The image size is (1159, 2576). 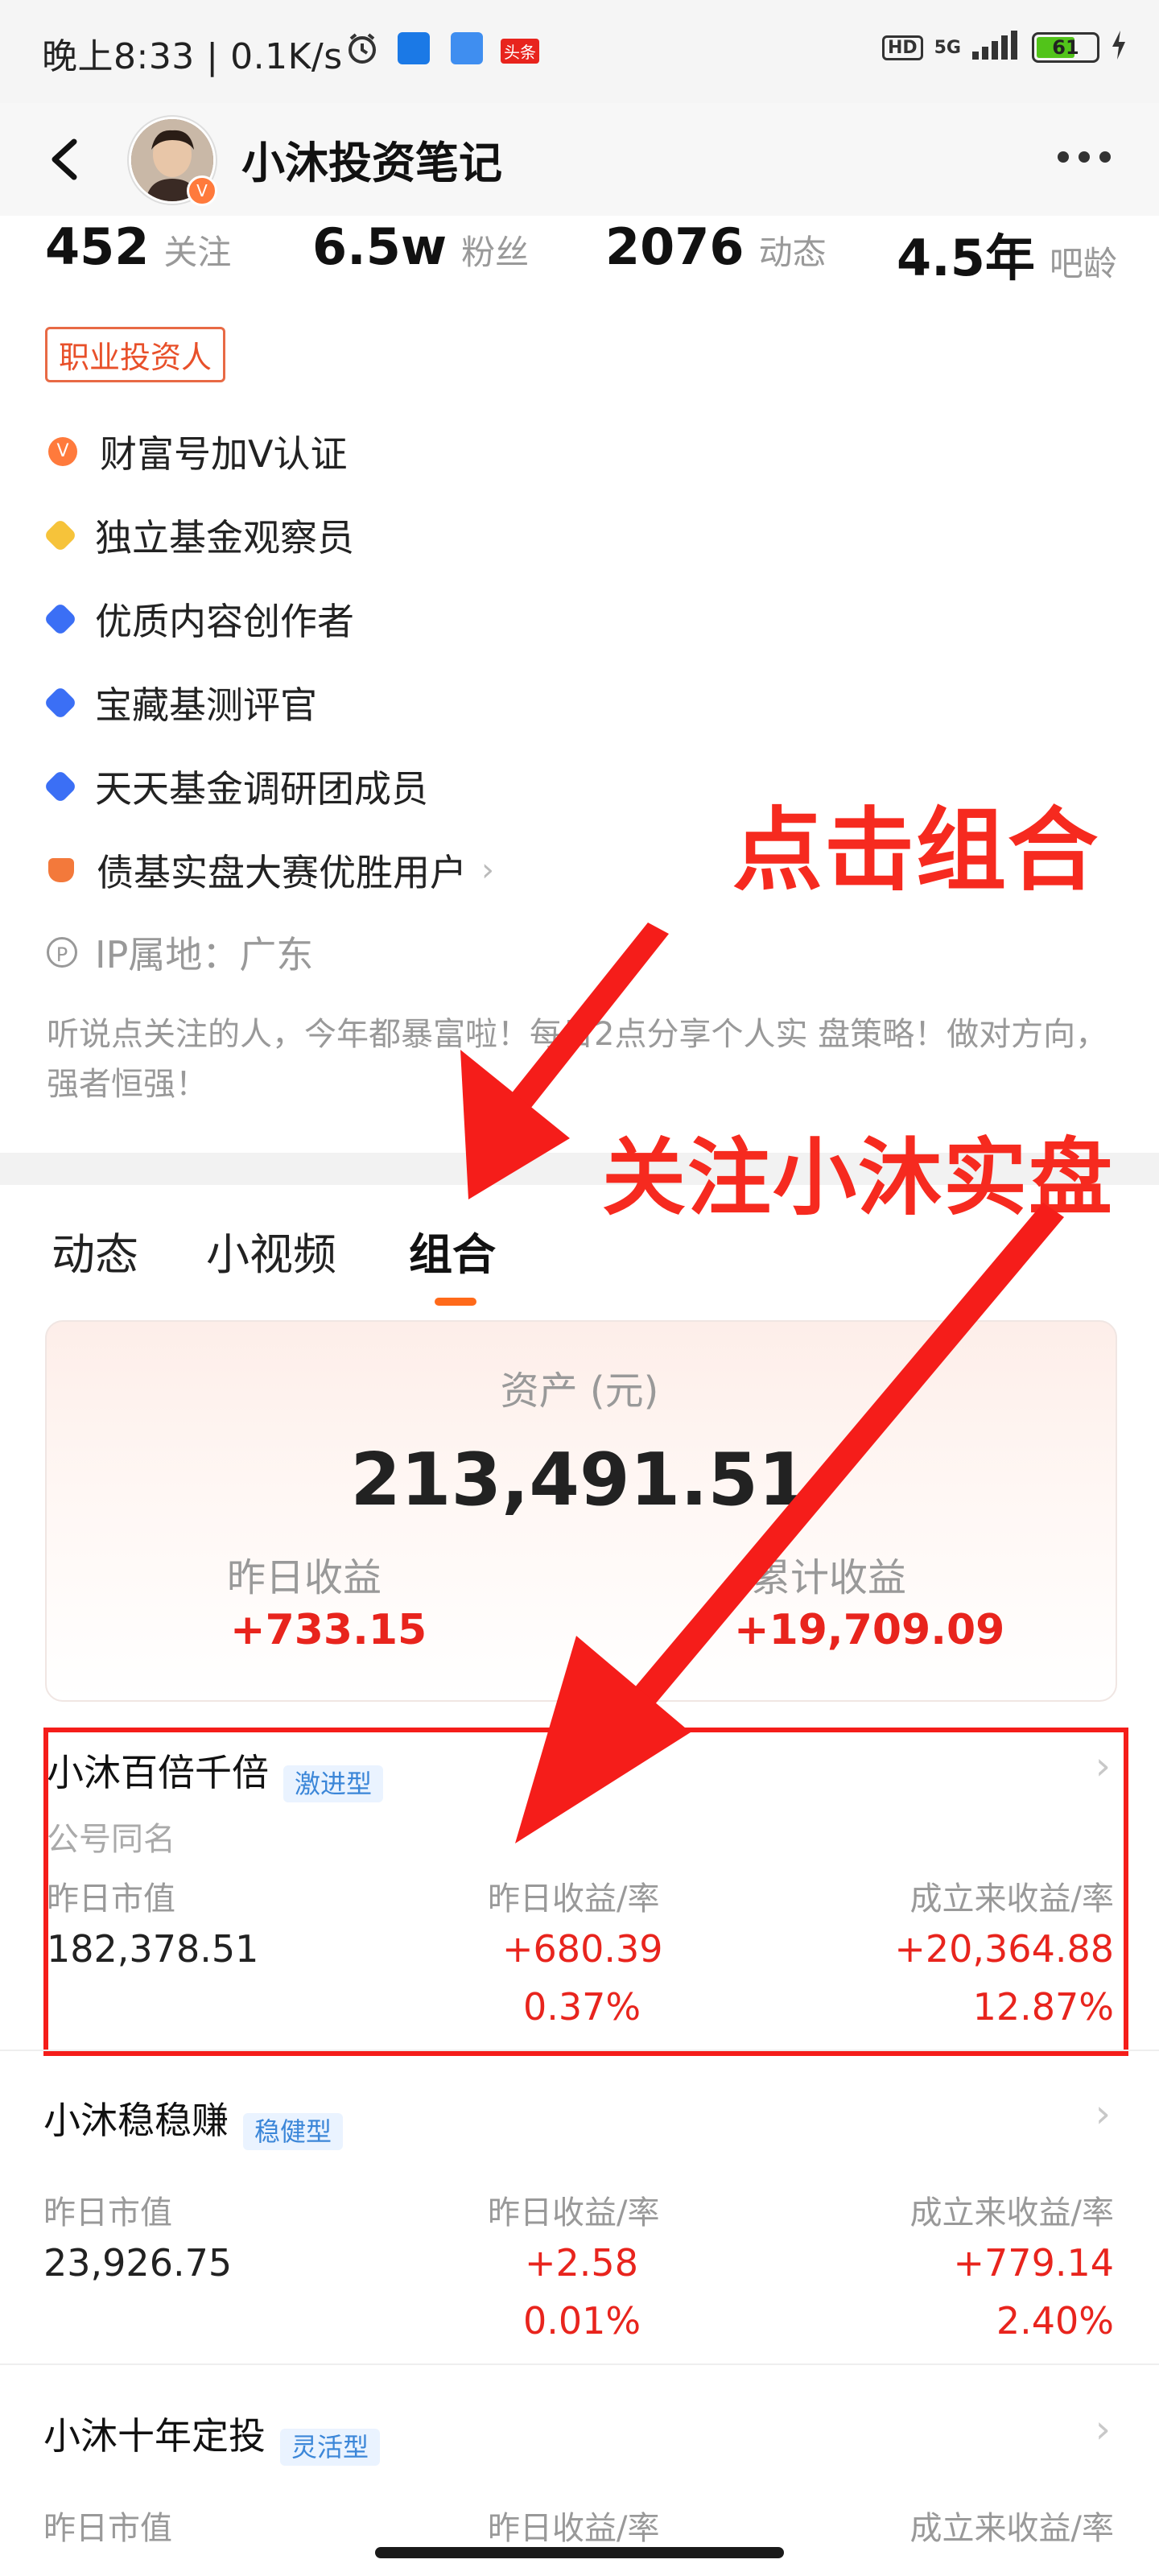 I want to click on arrow-to-portfolio-tab, so click(x=564, y=1061).